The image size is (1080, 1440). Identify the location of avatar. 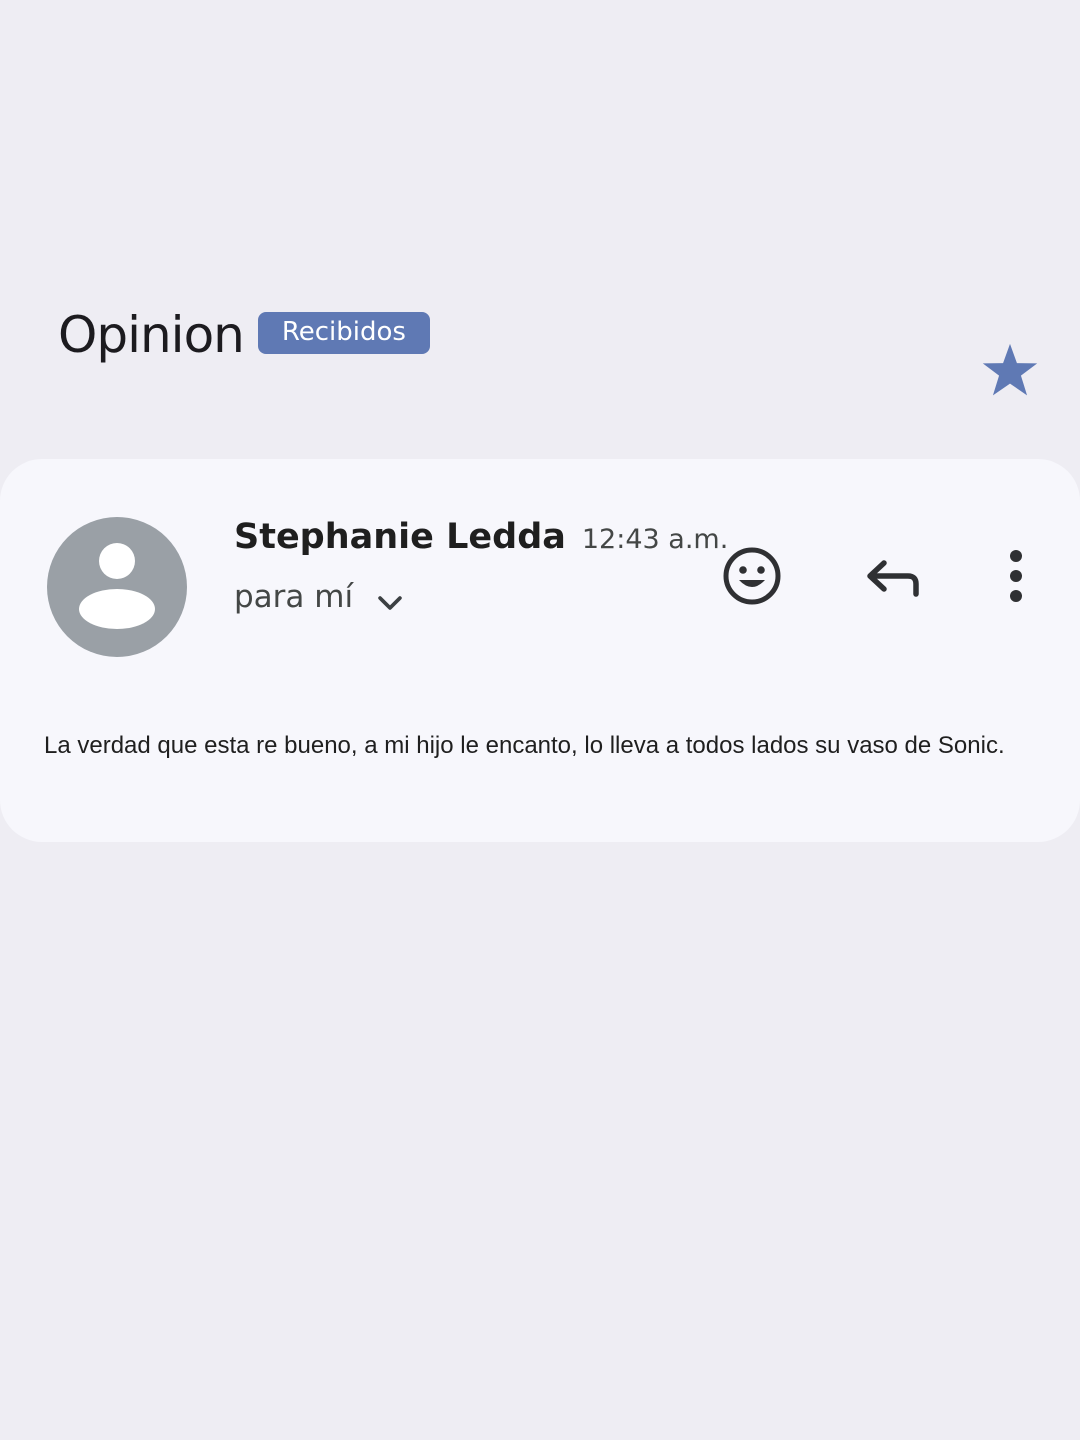
(117, 587).